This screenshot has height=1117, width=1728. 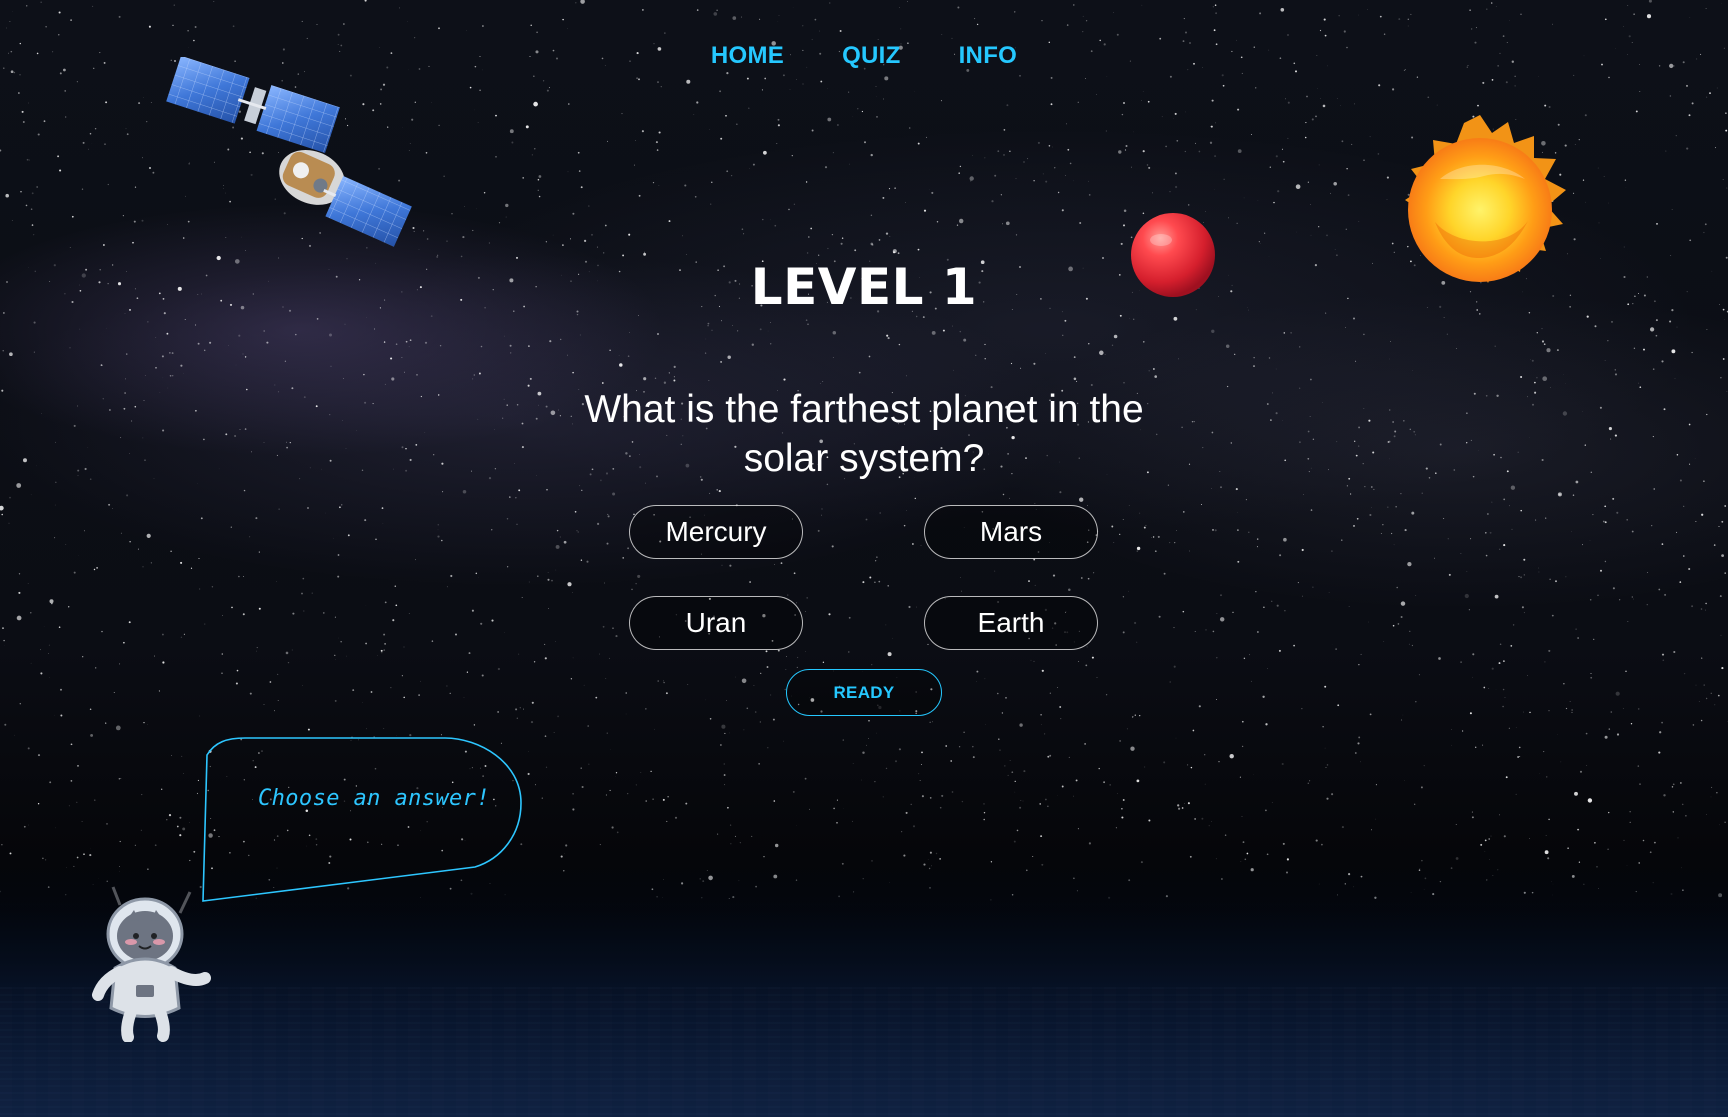 I want to click on answer-mars: Mars, so click(x=1011, y=532).